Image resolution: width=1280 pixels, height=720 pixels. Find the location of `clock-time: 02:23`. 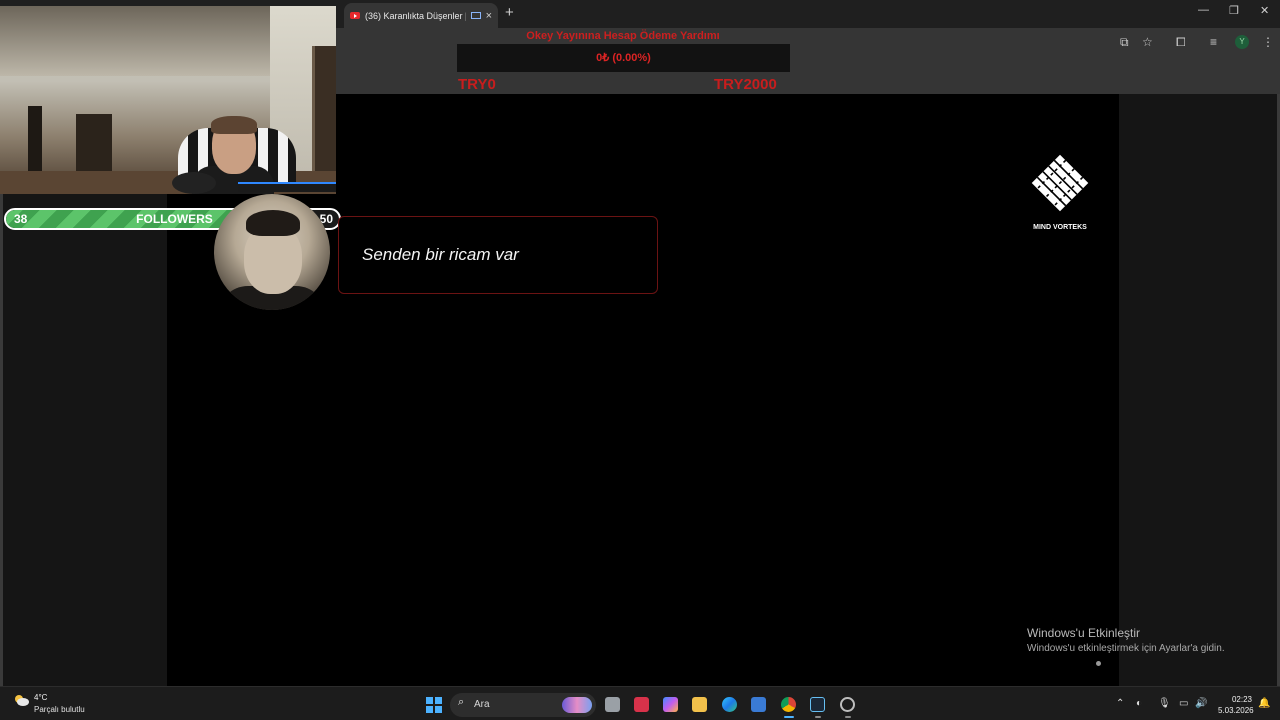

clock-time: 02:23 is located at coordinates (1241, 699).